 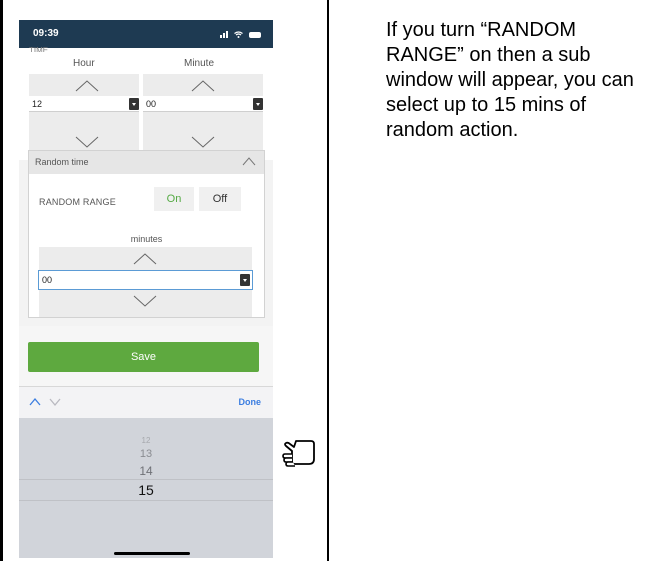 I want to click on hour-select: 12, so click(x=84, y=104).